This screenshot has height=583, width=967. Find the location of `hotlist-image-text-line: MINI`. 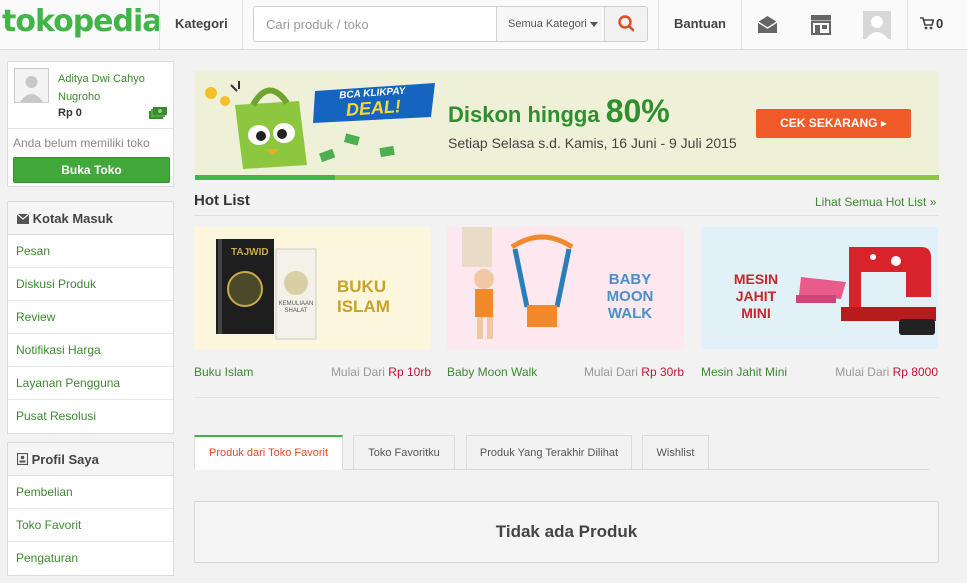

hotlist-image-text-line: MINI is located at coordinates (756, 313).